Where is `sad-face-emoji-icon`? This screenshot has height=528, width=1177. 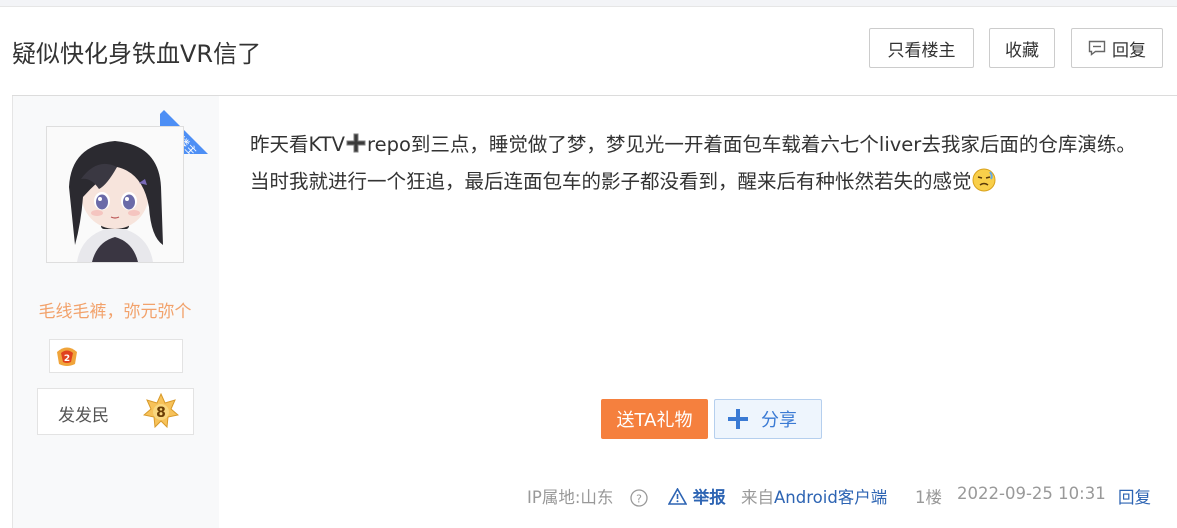
sad-face-emoji-icon is located at coordinates (984, 180).